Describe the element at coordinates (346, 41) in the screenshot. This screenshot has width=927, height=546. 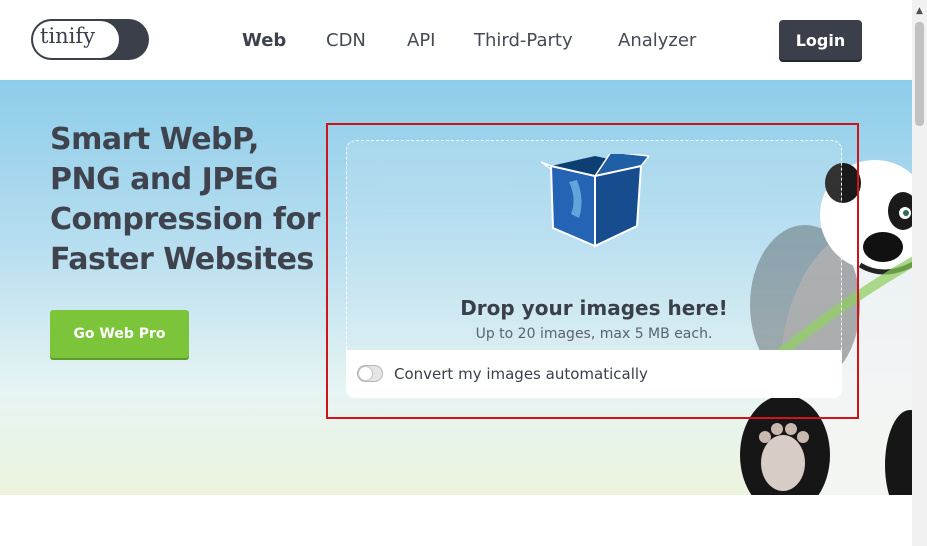
I see `nav-cdn: CDN` at that location.